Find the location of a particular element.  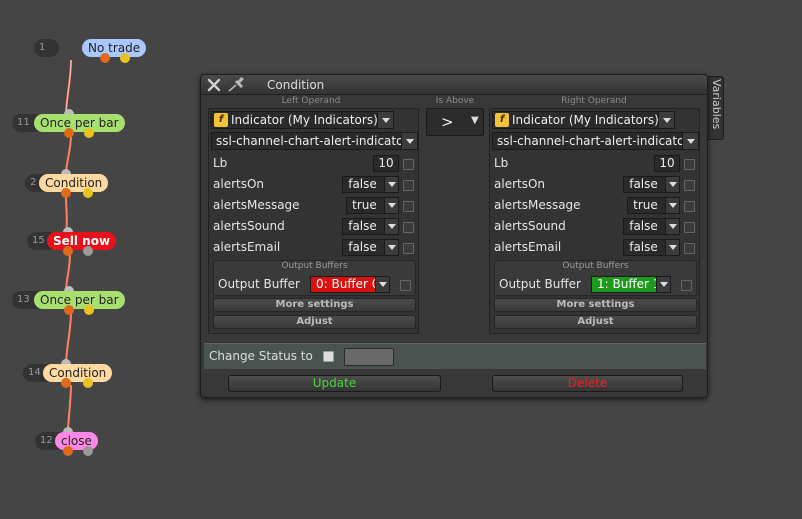

left-source-select: f Indicator (My Indicators) is located at coordinates (302, 120).